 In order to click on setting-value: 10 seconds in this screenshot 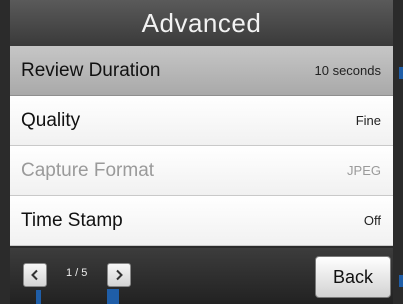, I will do `click(348, 70)`.